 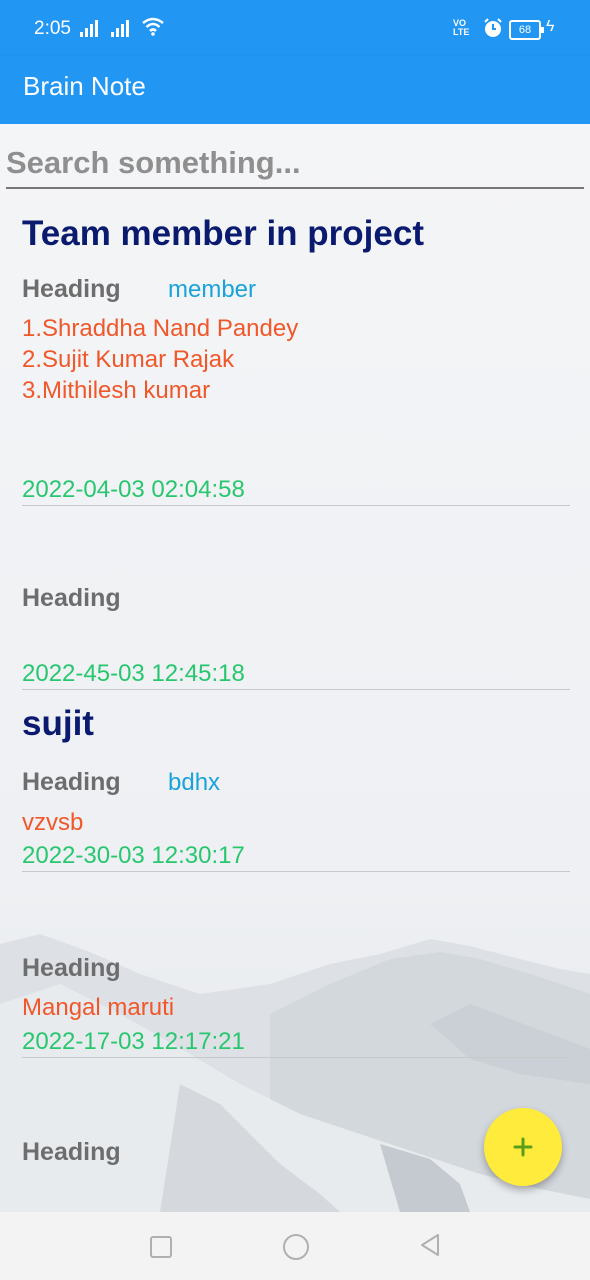 What do you see at coordinates (98, 1007) in the screenshot?
I see `note-body: Mangal maruti` at bounding box center [98, 1007].